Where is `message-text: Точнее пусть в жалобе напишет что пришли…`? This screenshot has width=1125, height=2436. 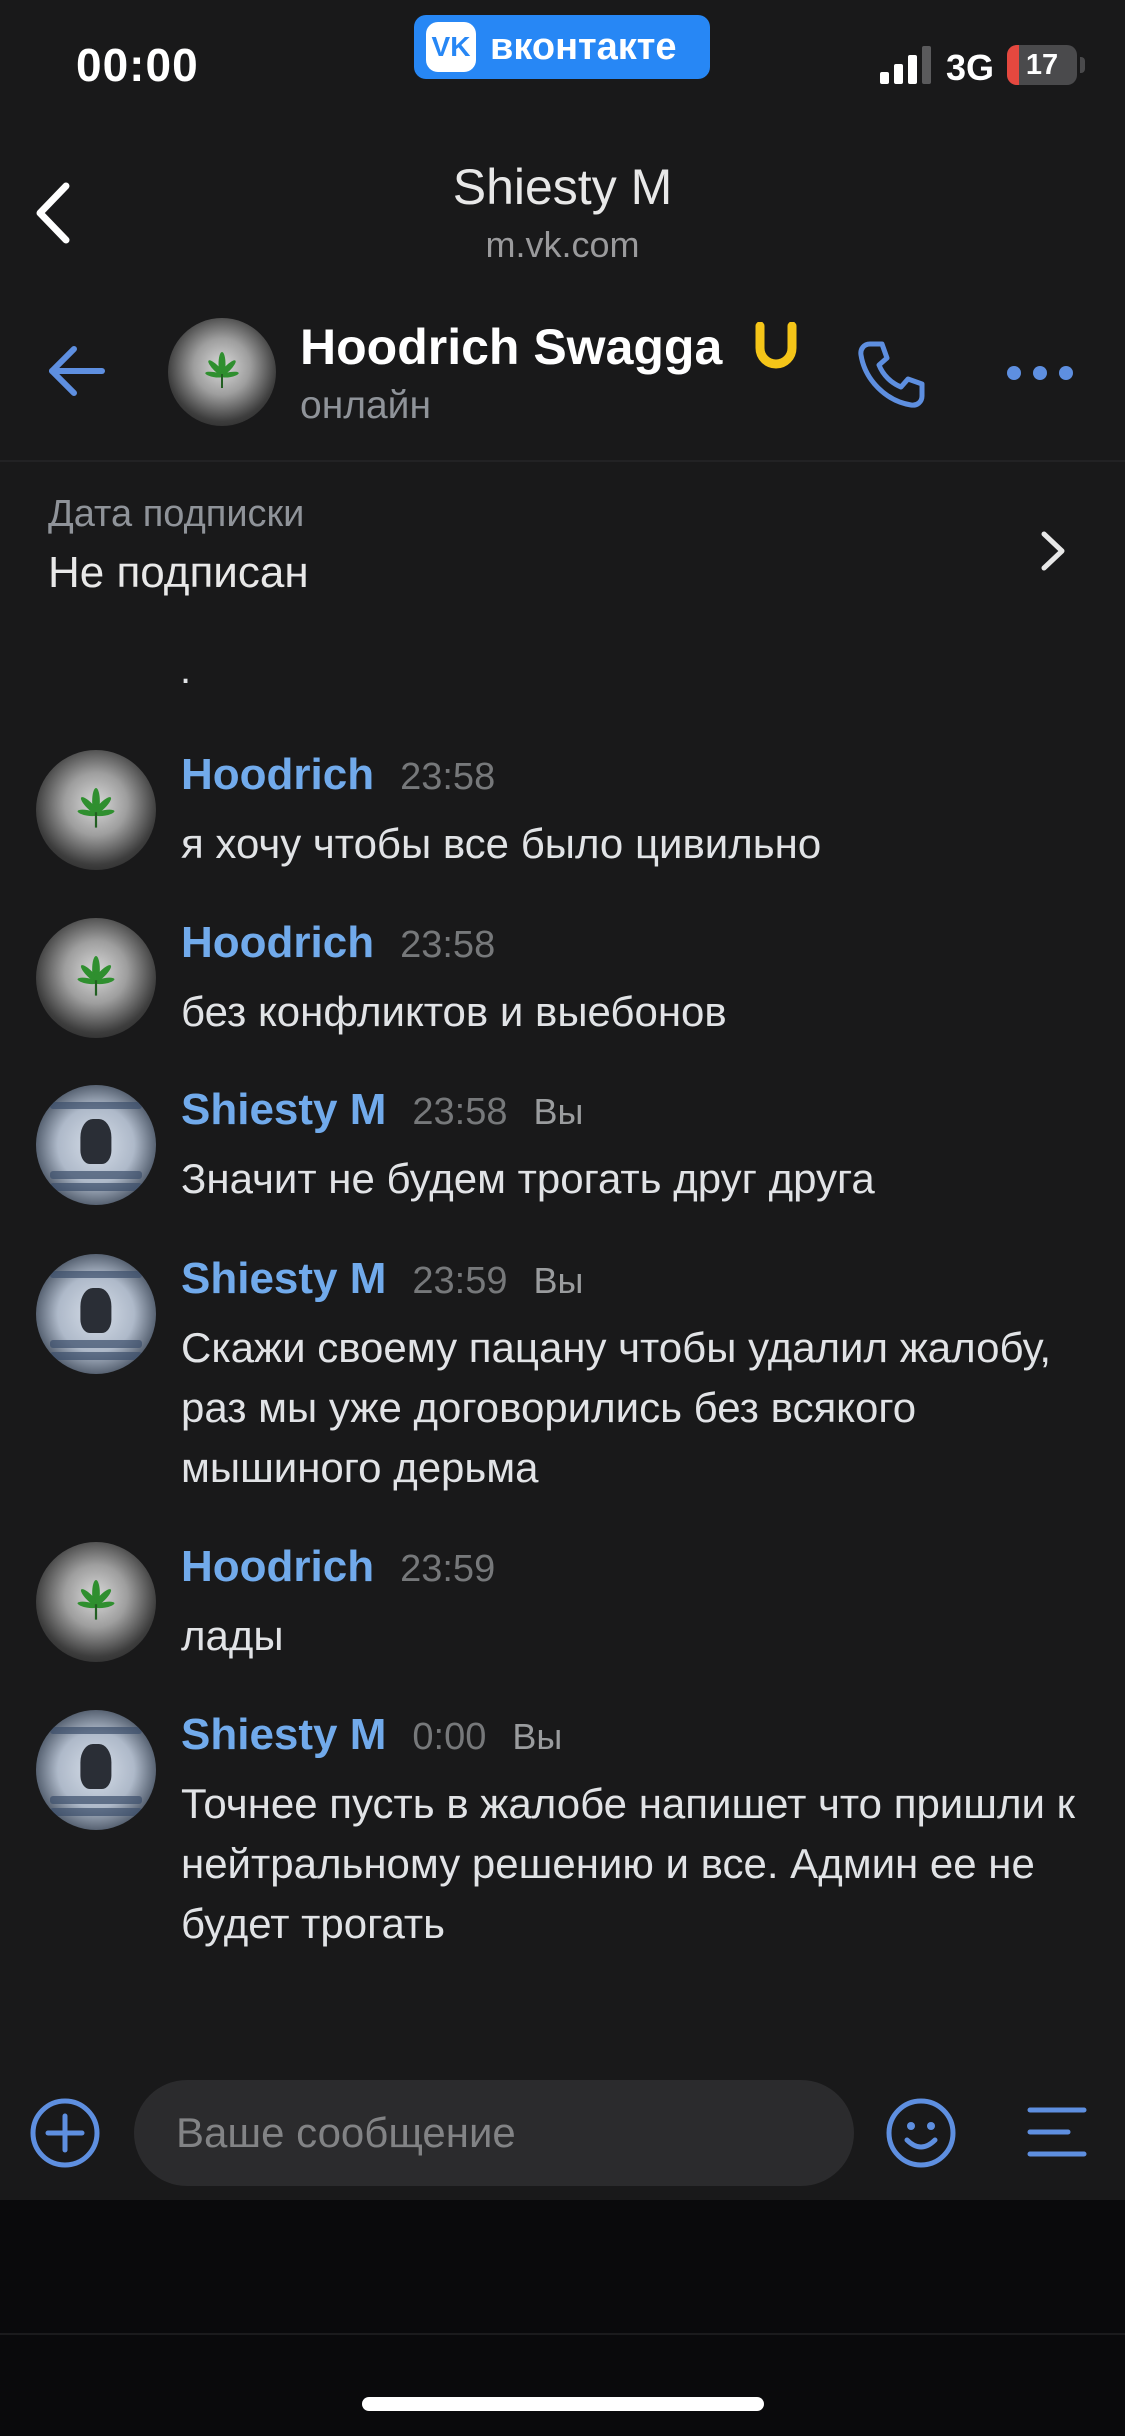
message-text: Точнее пусть в жалобе напишет что пришли… is located at coordinates (628, 1863).